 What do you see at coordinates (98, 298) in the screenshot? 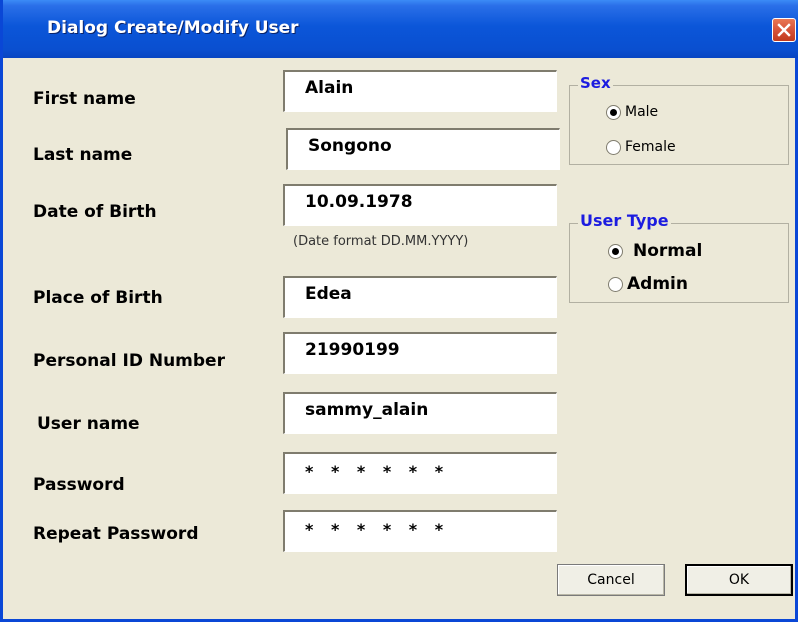
I see `place-of-birth-label: Place of Birth` at bounding box center [98, 298].